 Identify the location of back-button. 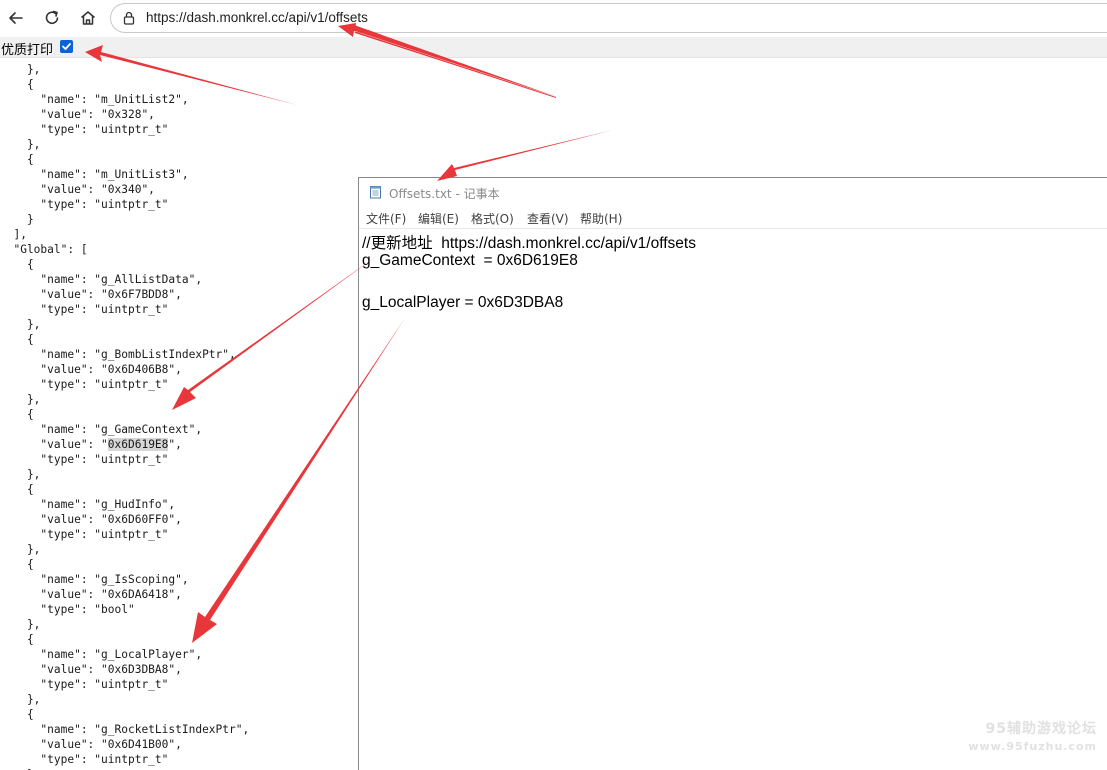
(16, 18).